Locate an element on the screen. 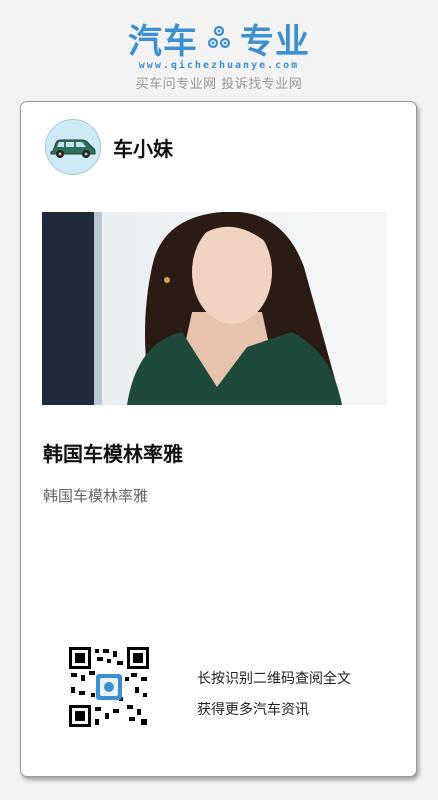  avatar is located at coordinates (73, 147).